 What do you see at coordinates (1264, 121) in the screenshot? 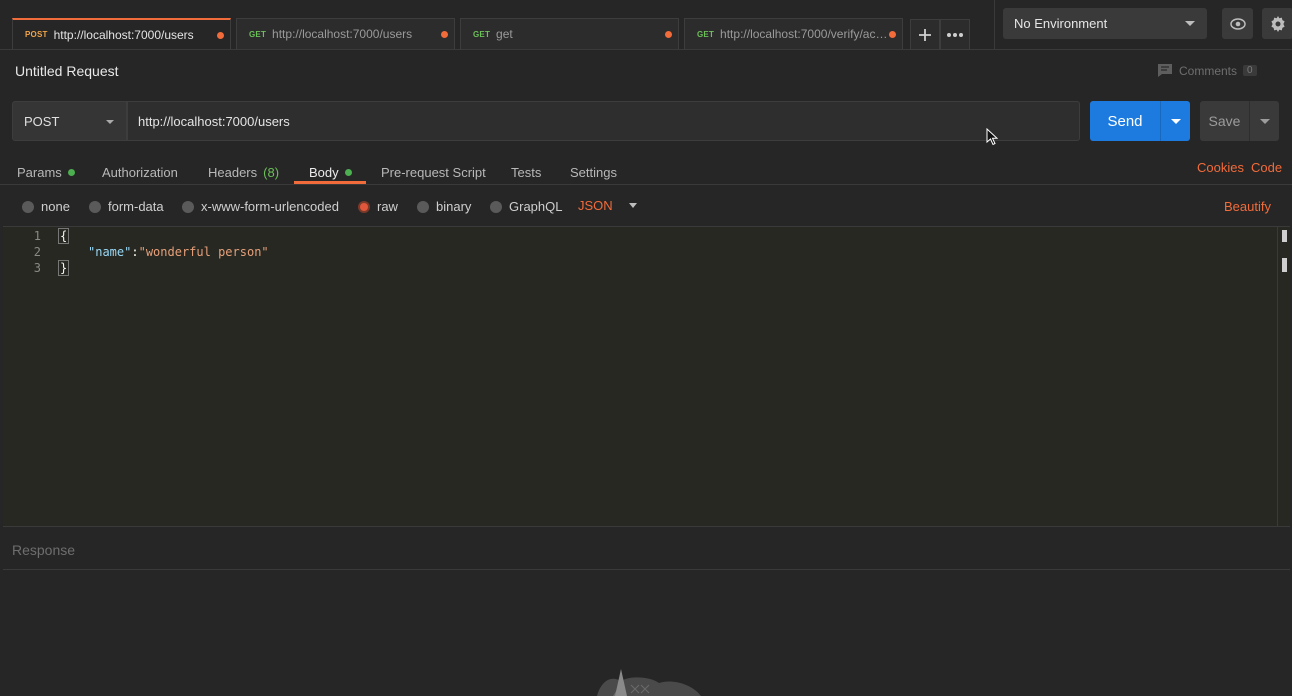
I see `save-options-button` at bounding box center [1264, 121].